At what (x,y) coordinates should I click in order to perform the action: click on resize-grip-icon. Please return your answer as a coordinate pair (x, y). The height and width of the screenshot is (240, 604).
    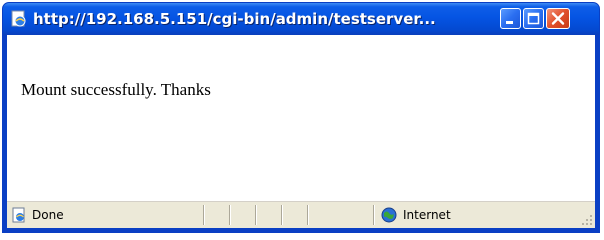
    Looking at the image, I should click on (587, 220).